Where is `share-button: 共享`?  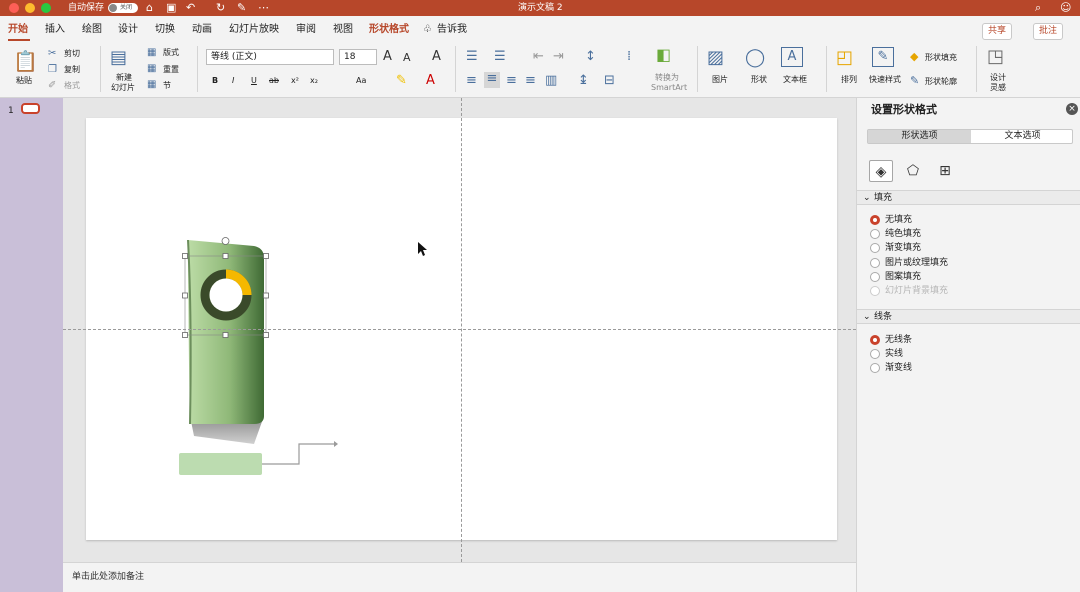
share-button: 共享 is located at coordinates (997, 31).